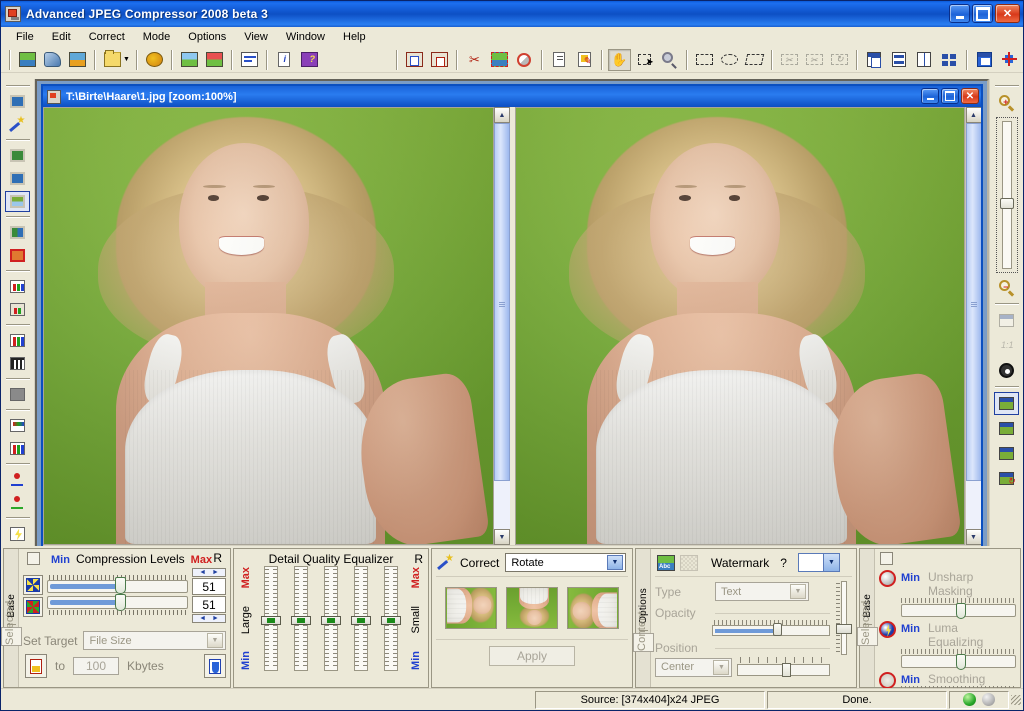 This screenshot has width=1024, height=711. I want to click on magic-wand-icon, so click(17, 124).